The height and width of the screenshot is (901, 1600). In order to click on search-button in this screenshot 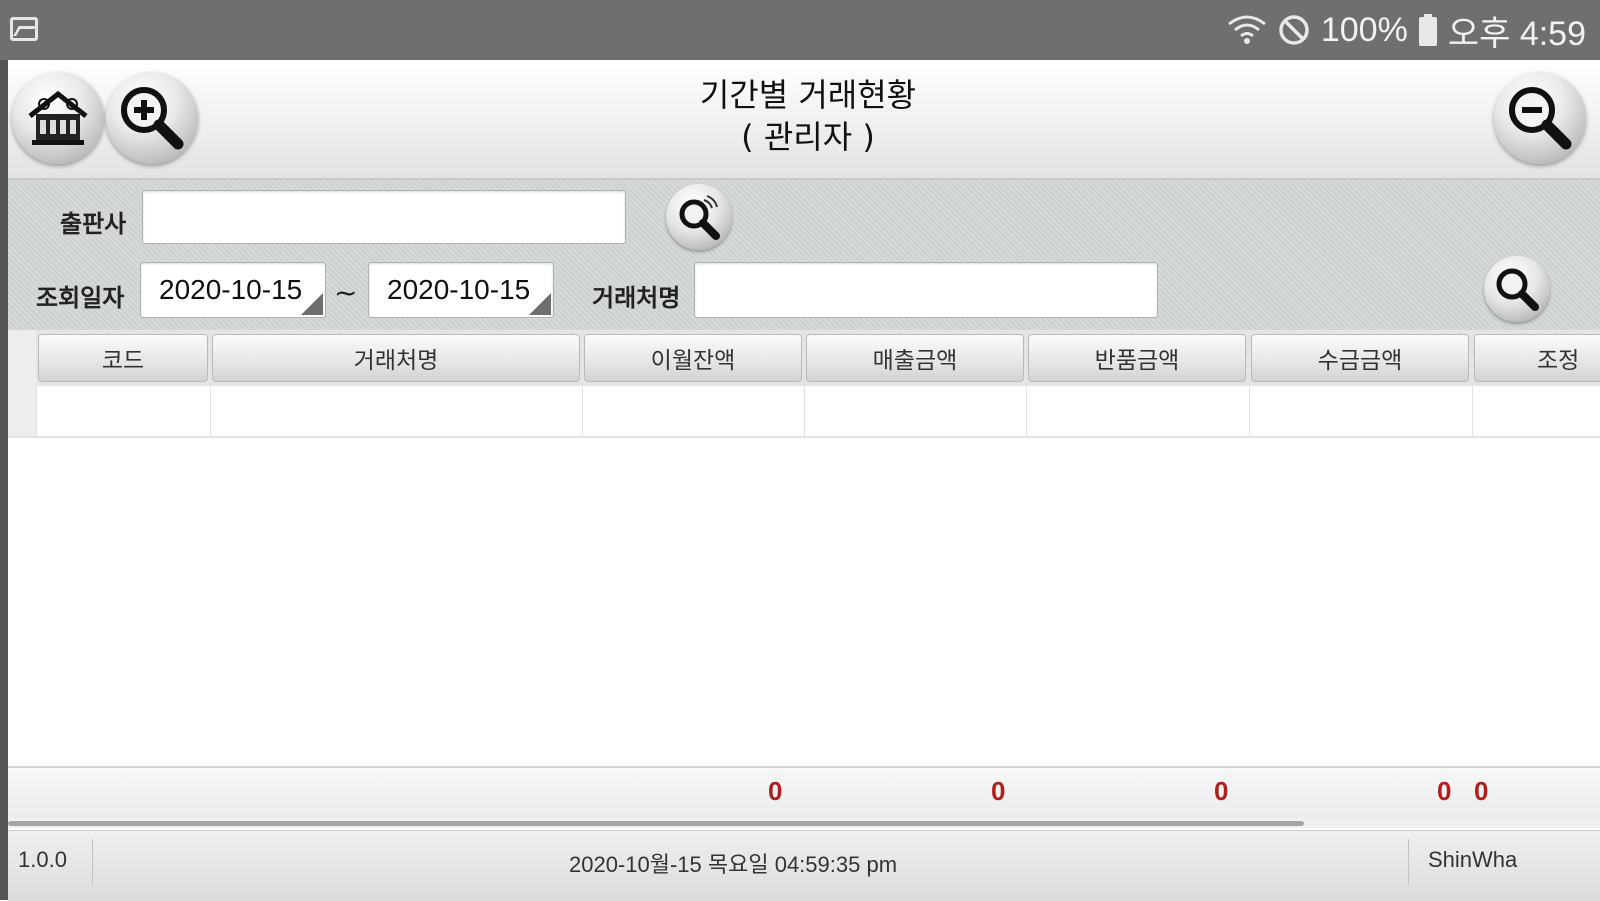, I will do `click(1517, 289)`.